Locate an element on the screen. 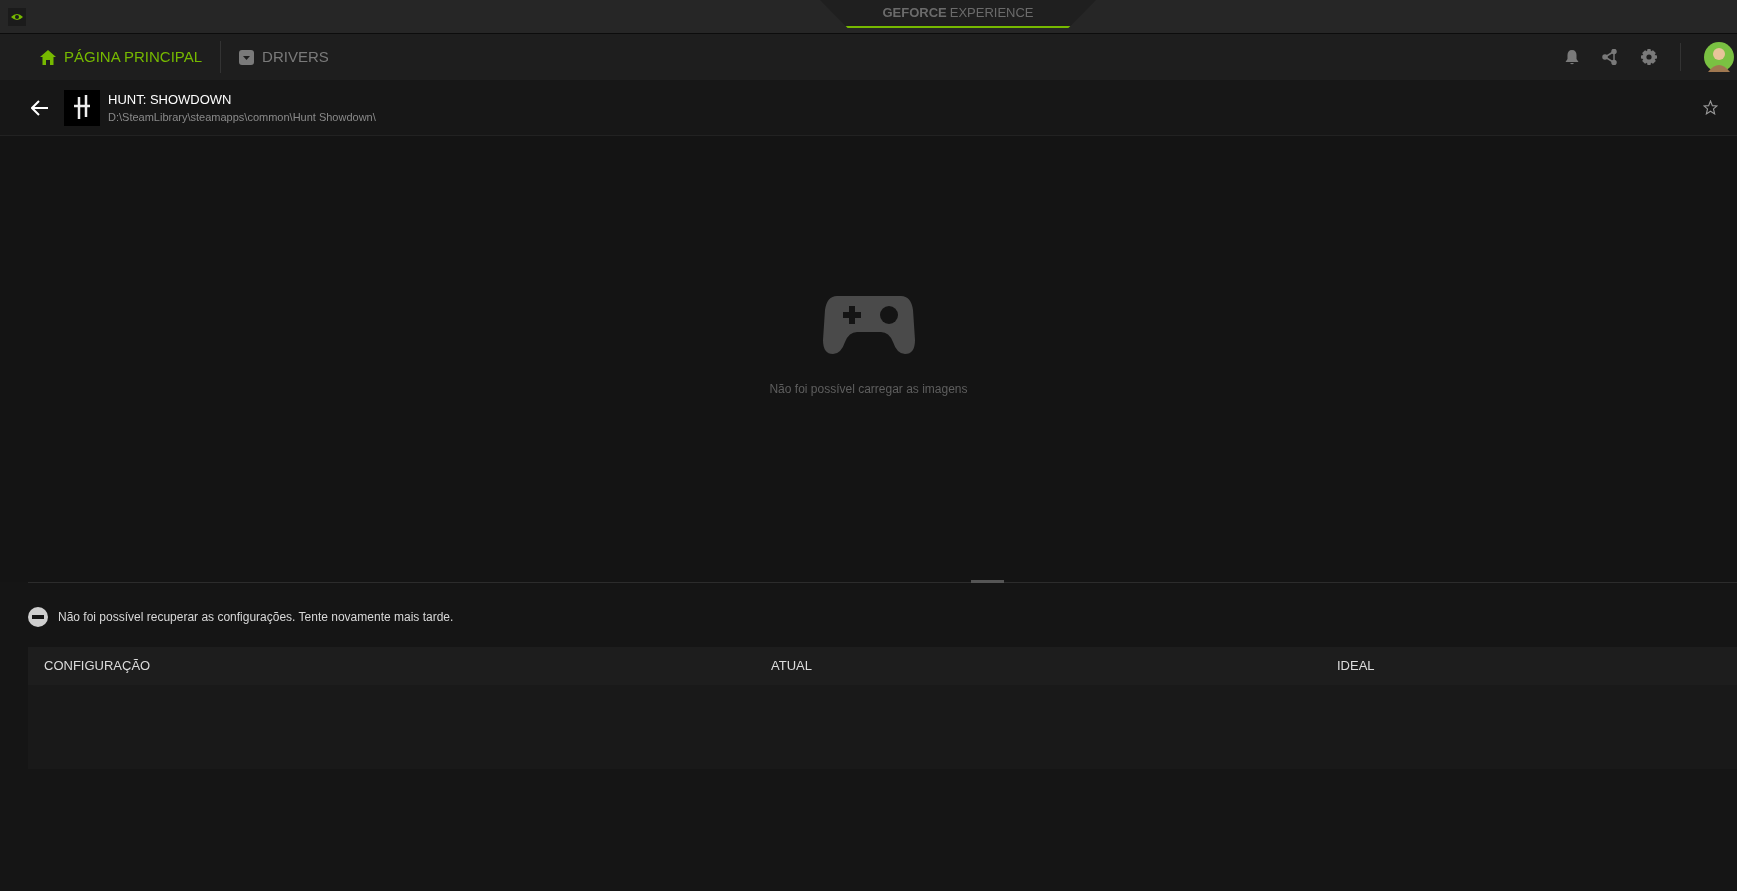 This screenshot has height=891, width=1737. column-header: IDEAL is located at coordinates (1356, 666).